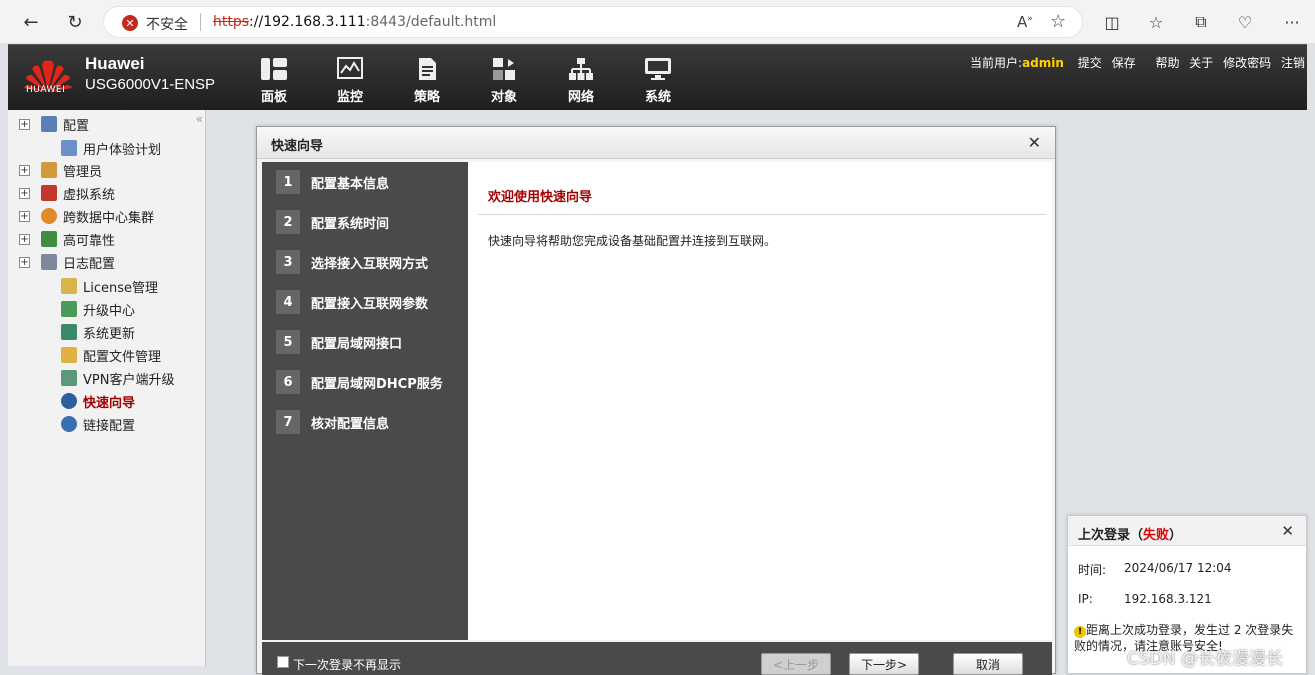  Describe the element at coordinates (69, 148) in the screenshot. I see `ux-plan-icon` at that location.